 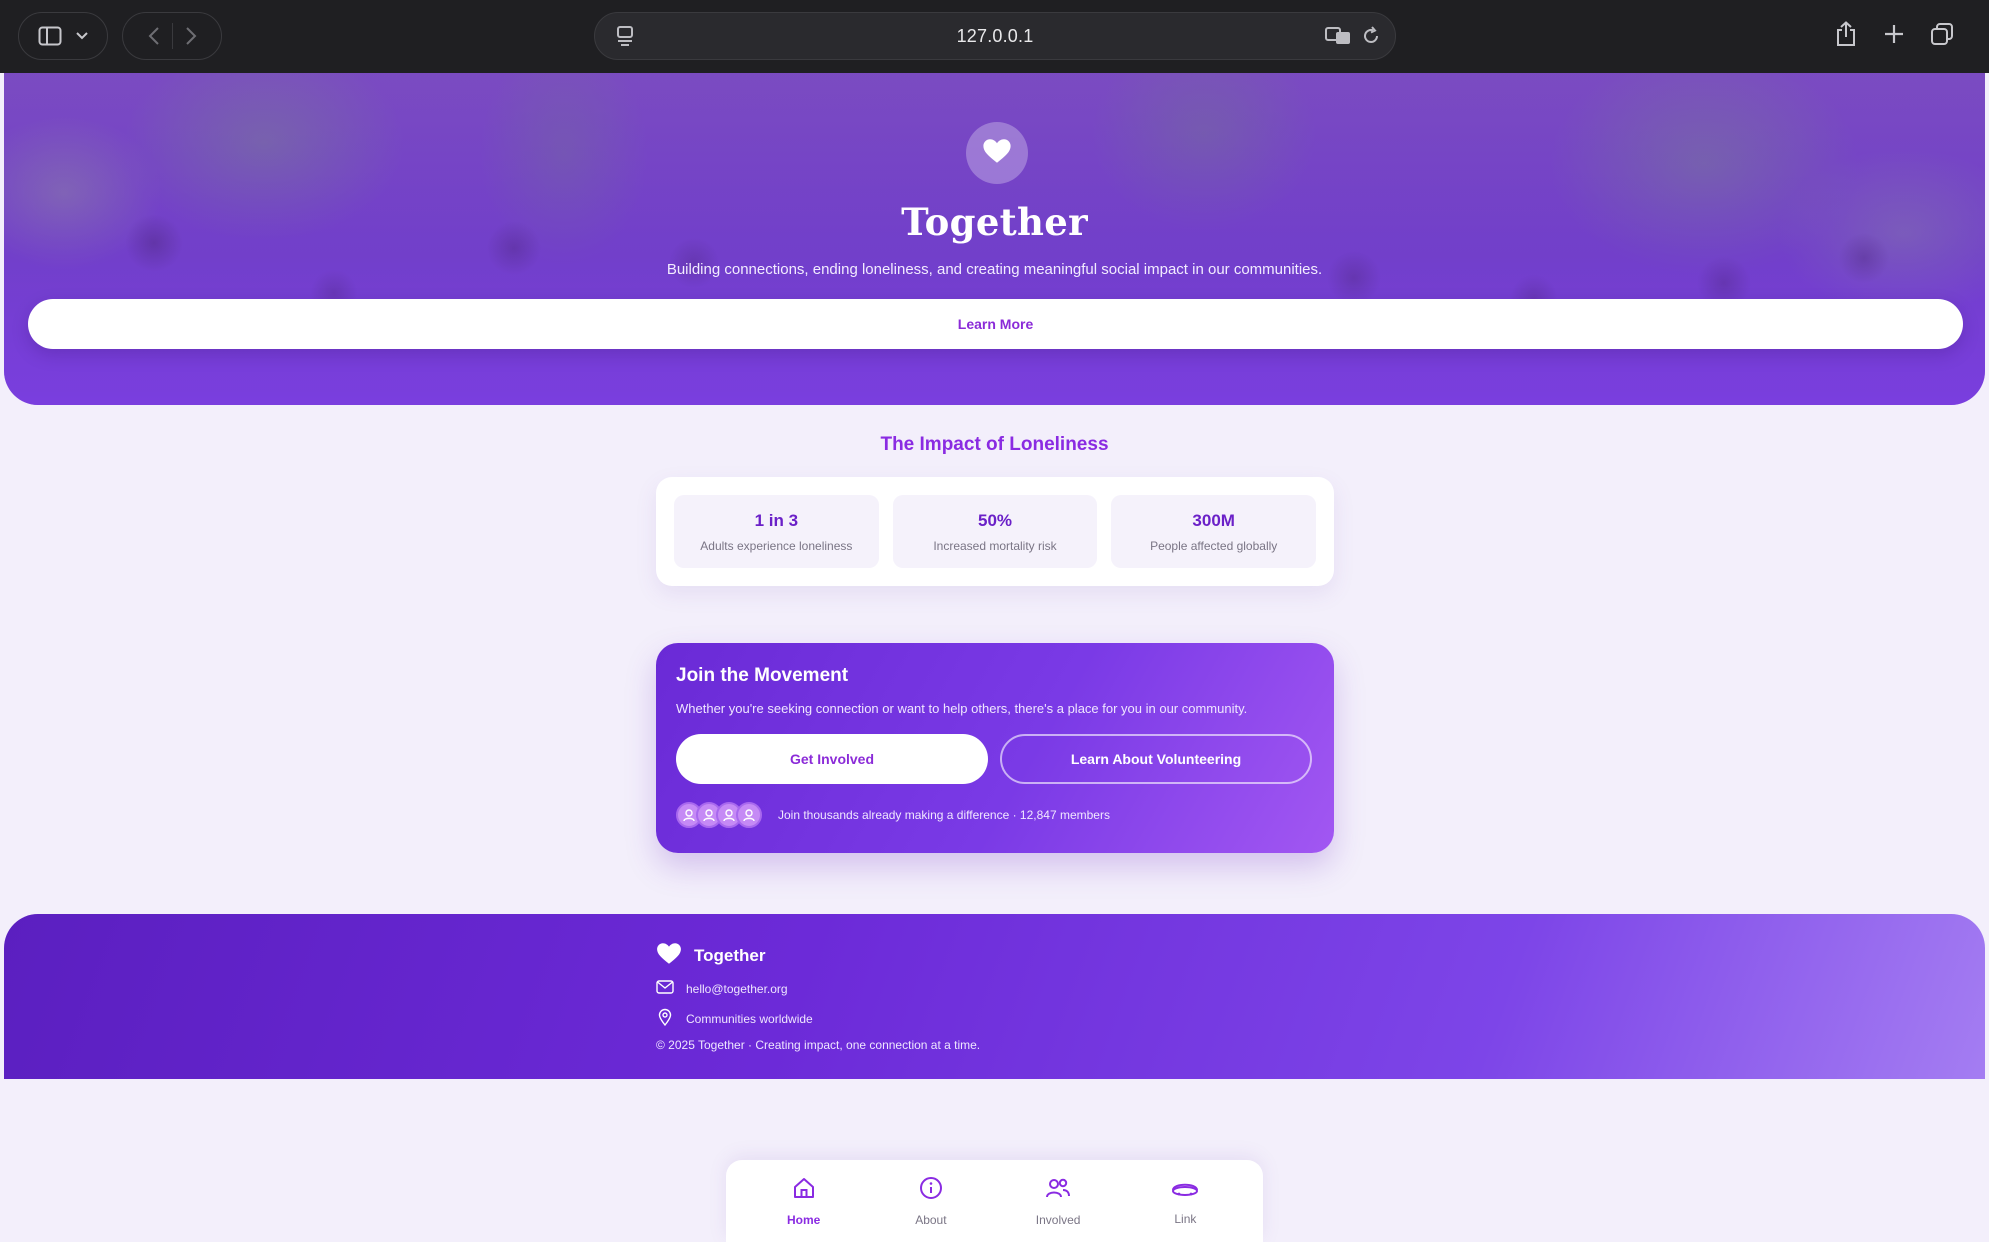 I want to click on stat-card: 50% Increased mortality risk, so click(x=995, y=531).